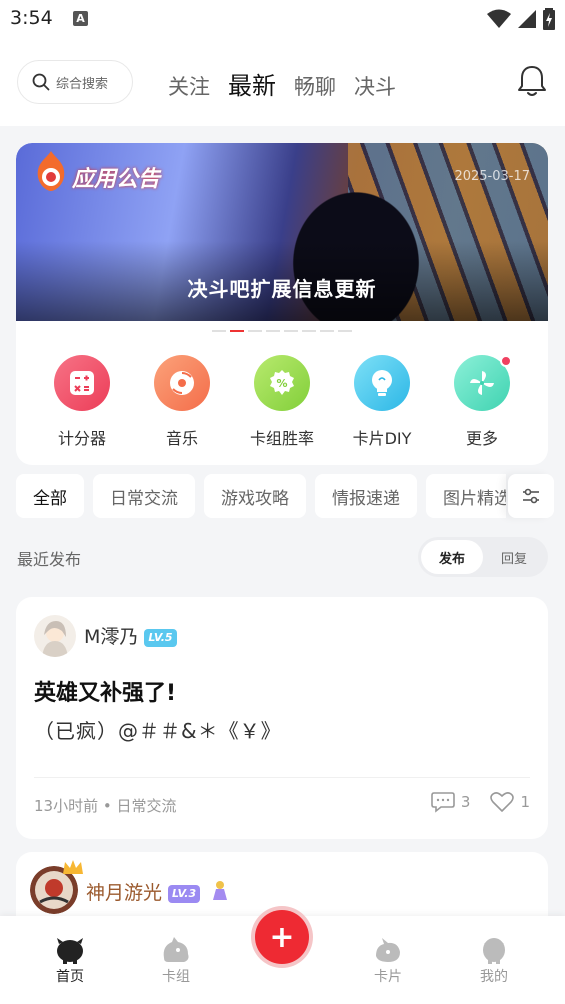  I want to click on tab-chat: 畅聊, so click(315, 86).